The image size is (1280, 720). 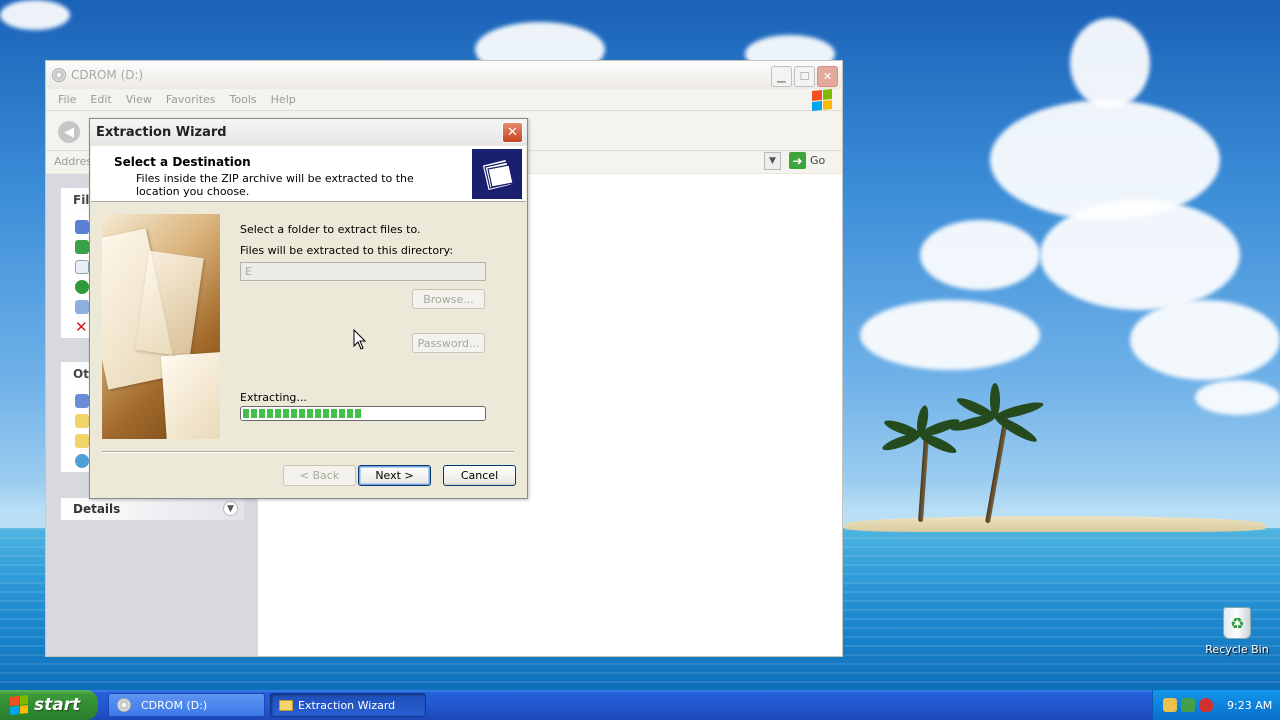 What do you see at coordinates (319, 475) in the screenshot?
I see `back-button: < Back` at bounding box center [319, 475].